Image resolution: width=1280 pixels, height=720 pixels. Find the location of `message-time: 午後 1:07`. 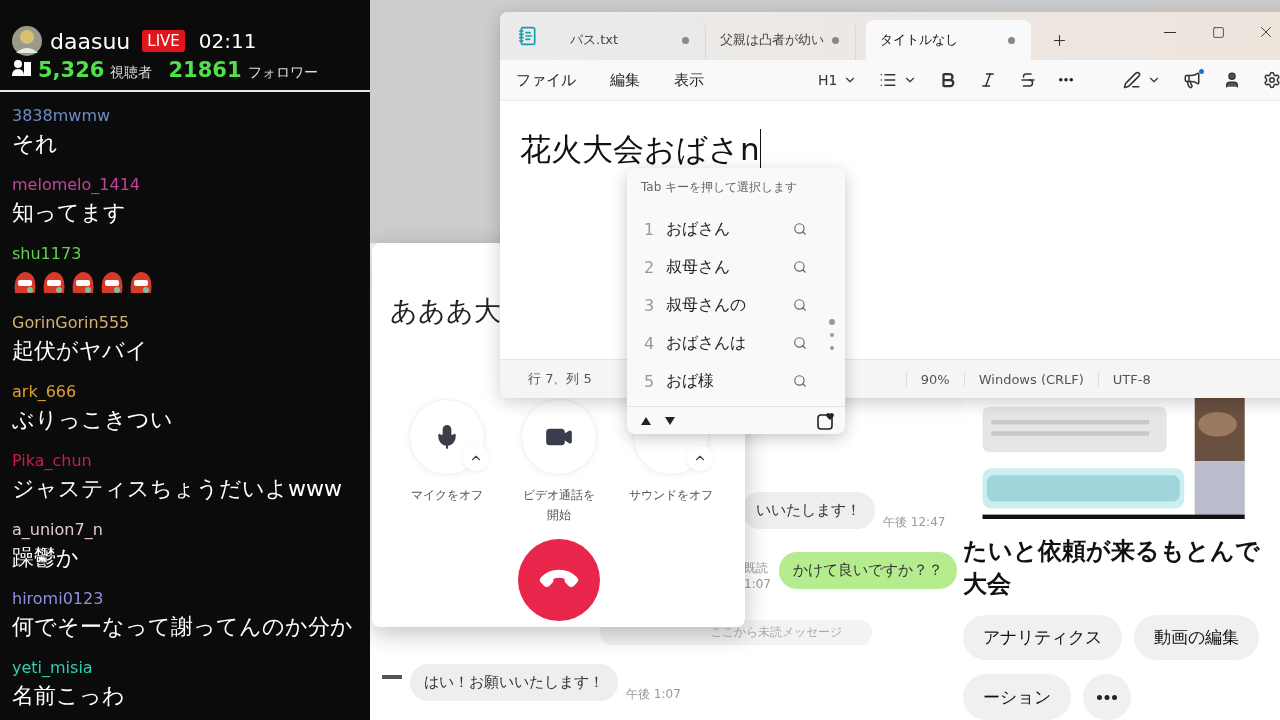

message-time: 午後 1:07 is located at coordinates (653, 694).